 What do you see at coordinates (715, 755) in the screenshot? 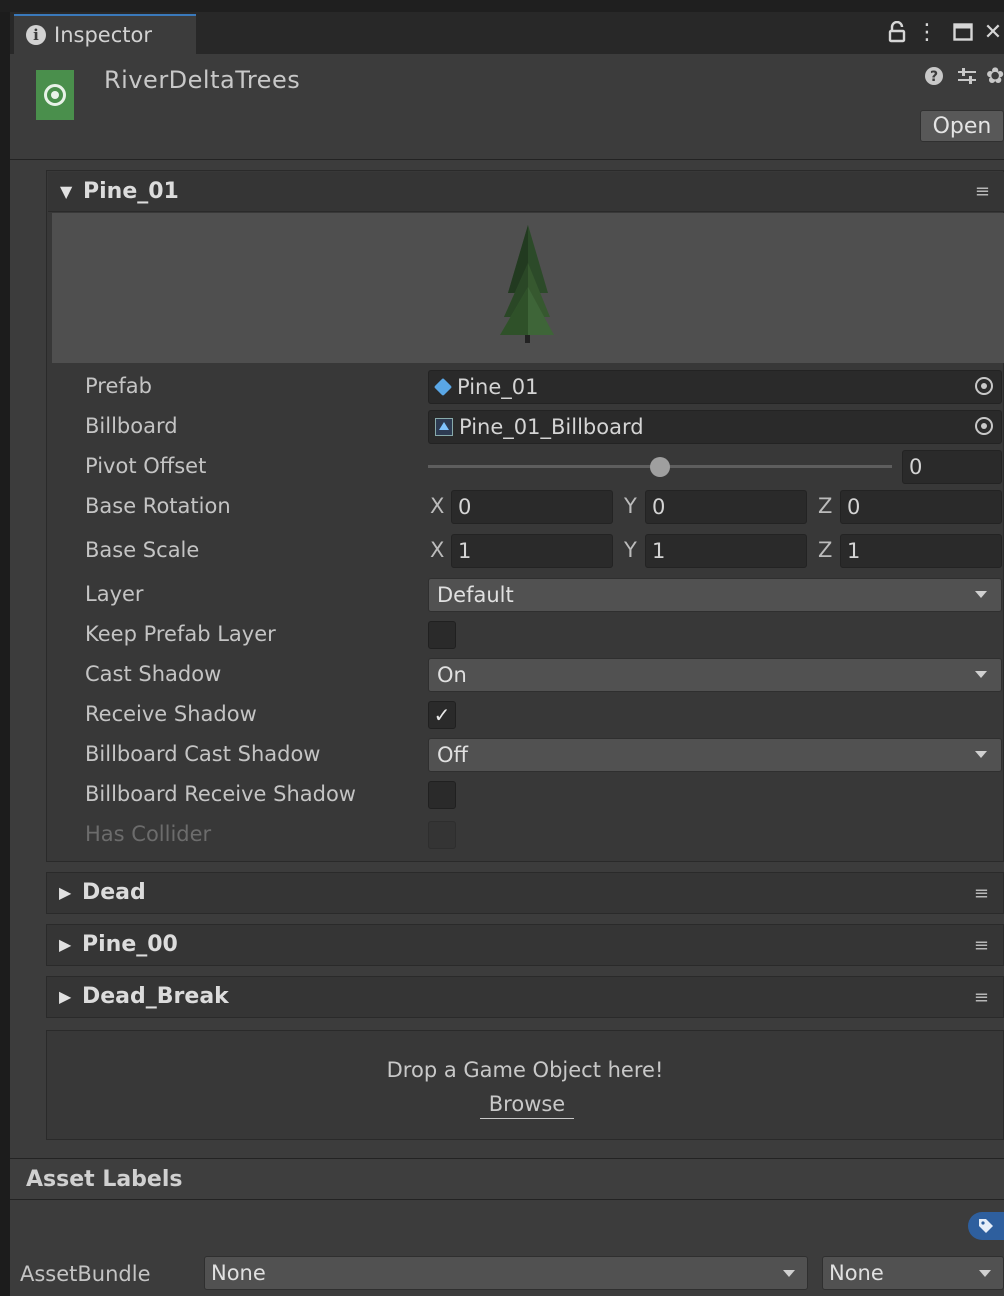
I see `billboard-cast-shadow-dropdown: Off` at bounding box center [715, 755].